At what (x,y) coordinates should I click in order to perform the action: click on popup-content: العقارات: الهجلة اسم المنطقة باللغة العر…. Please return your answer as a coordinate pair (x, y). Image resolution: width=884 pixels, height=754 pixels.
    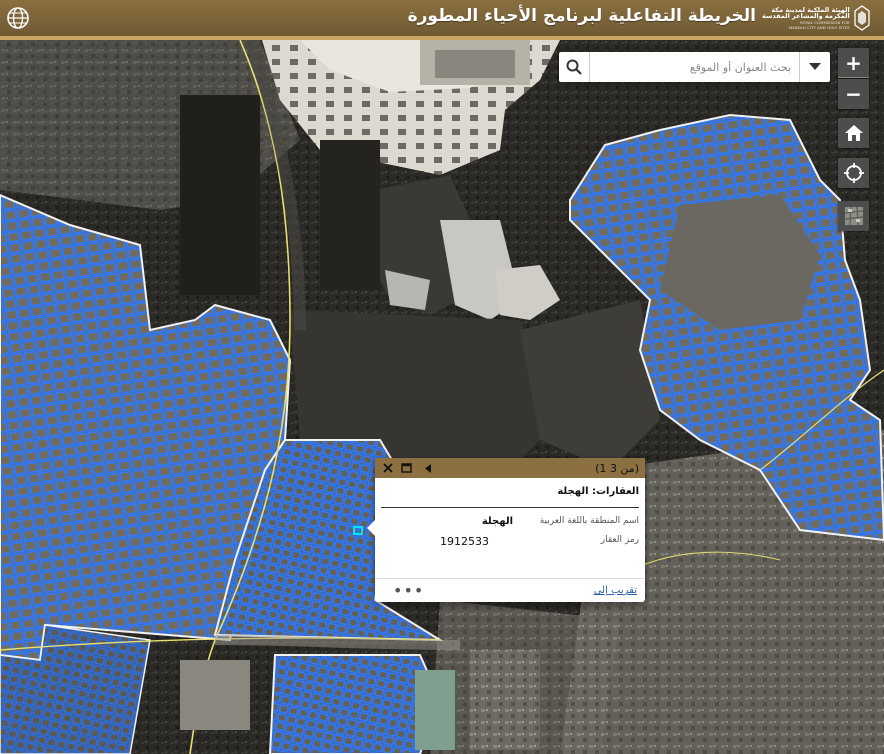
    Looking at the image, I should click on (510, 513).